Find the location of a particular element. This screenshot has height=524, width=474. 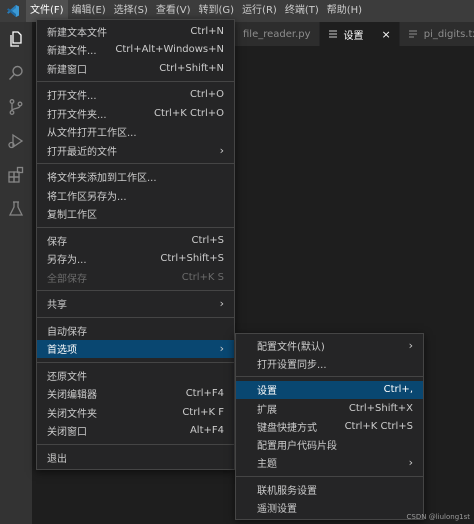

menu-item-label: 遥测设置 is located at coordinates (277, 510).